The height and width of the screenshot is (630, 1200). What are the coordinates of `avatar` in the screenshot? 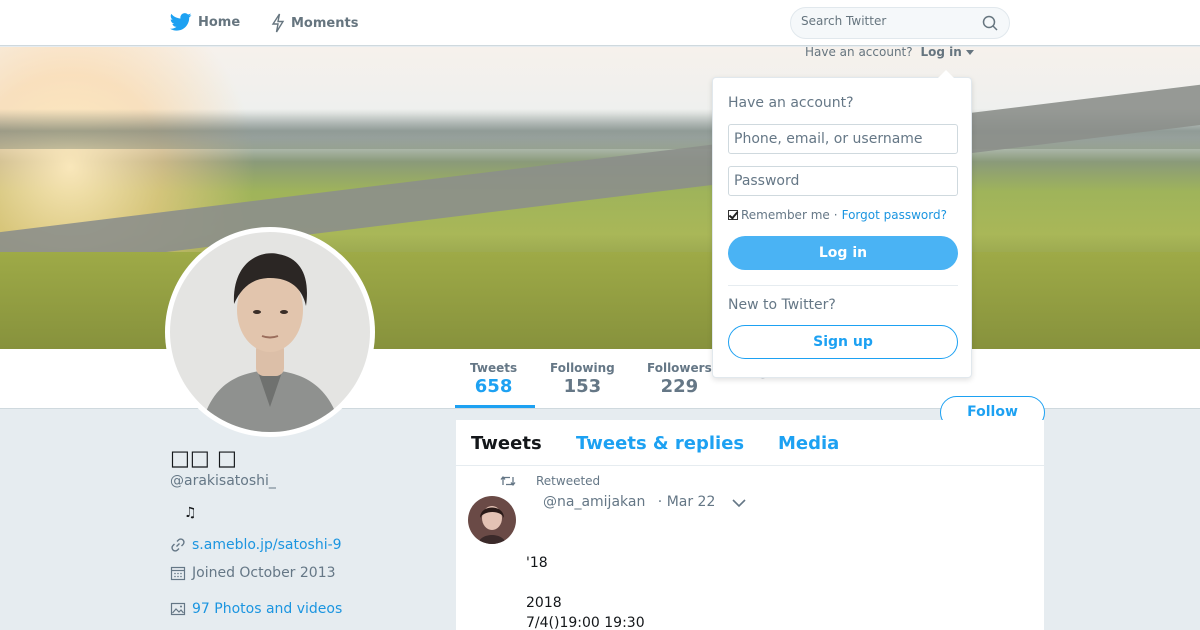 It's located at (270, 332).